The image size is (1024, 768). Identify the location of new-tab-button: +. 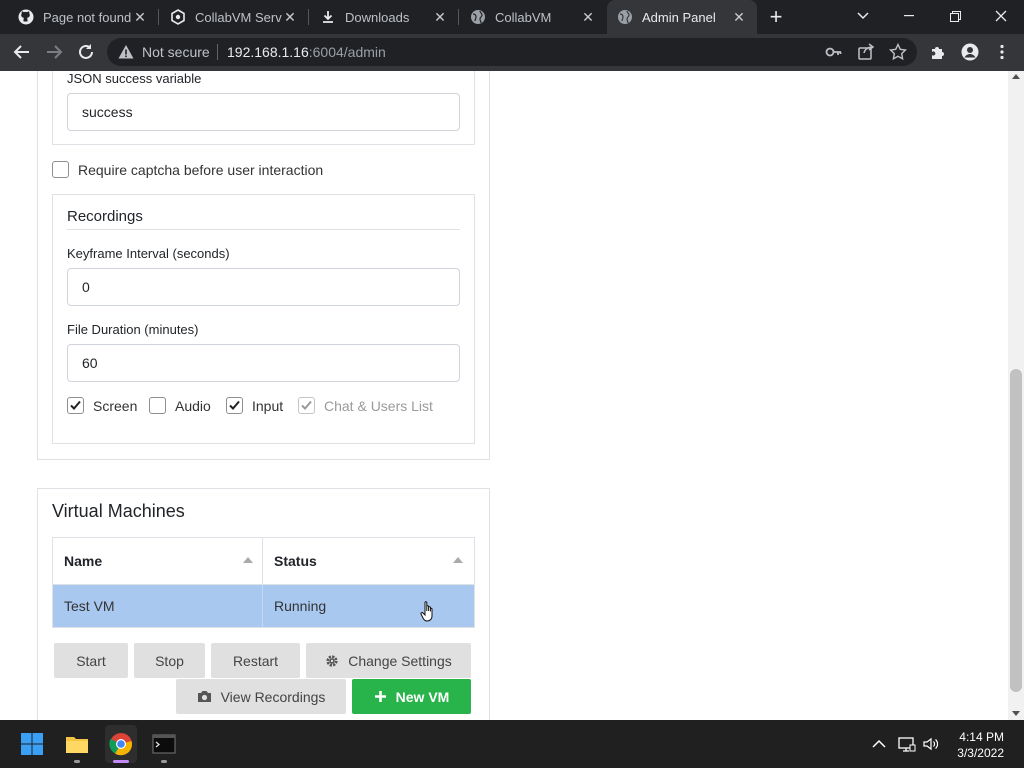
(776, 17).